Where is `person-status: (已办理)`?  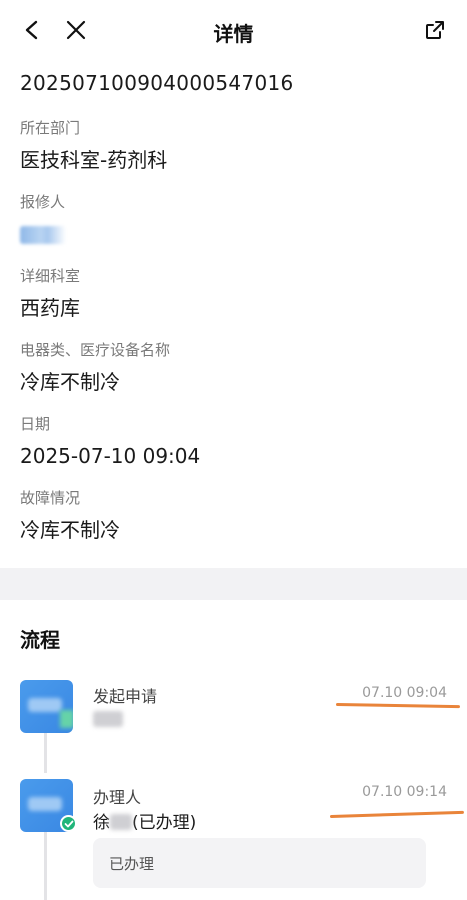 person-status: (已办理) is located at coordinates (164, 823).